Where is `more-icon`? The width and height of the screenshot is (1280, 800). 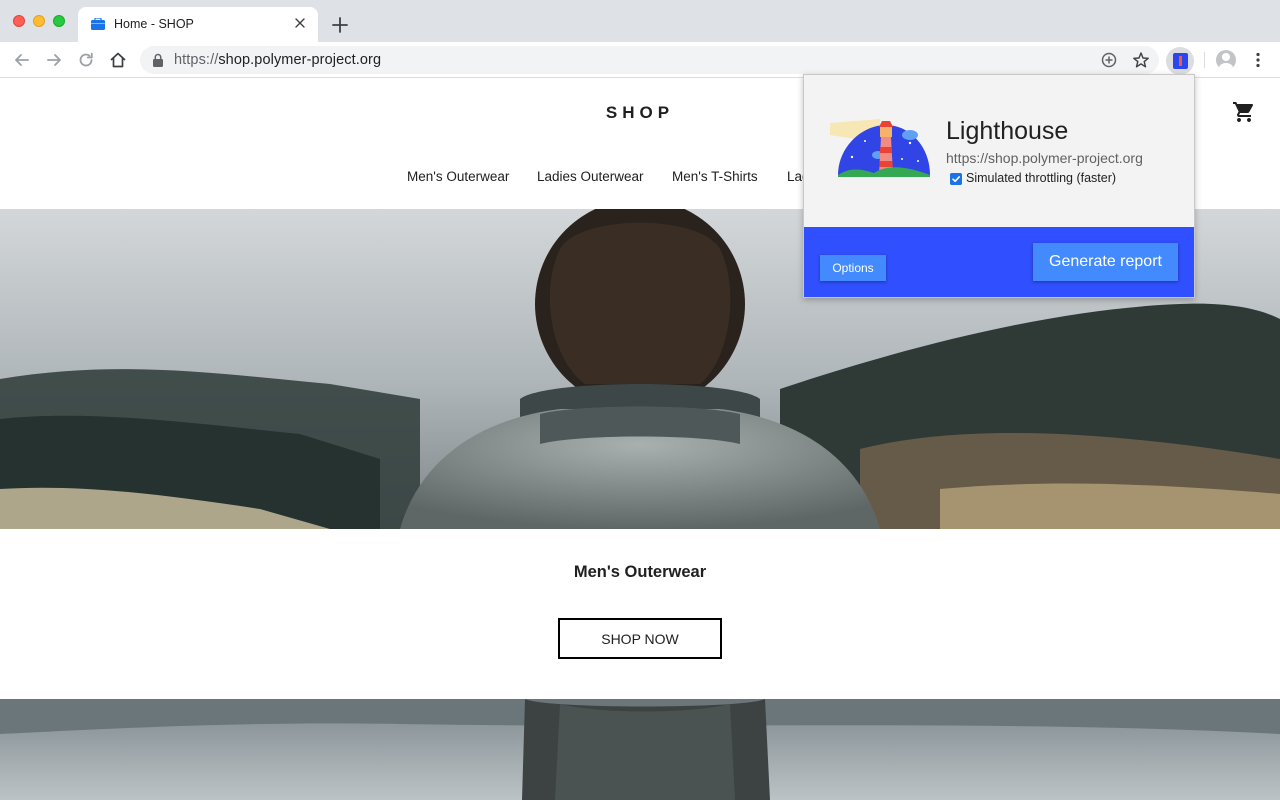 more-icon is located at coordinates (1258, 60).